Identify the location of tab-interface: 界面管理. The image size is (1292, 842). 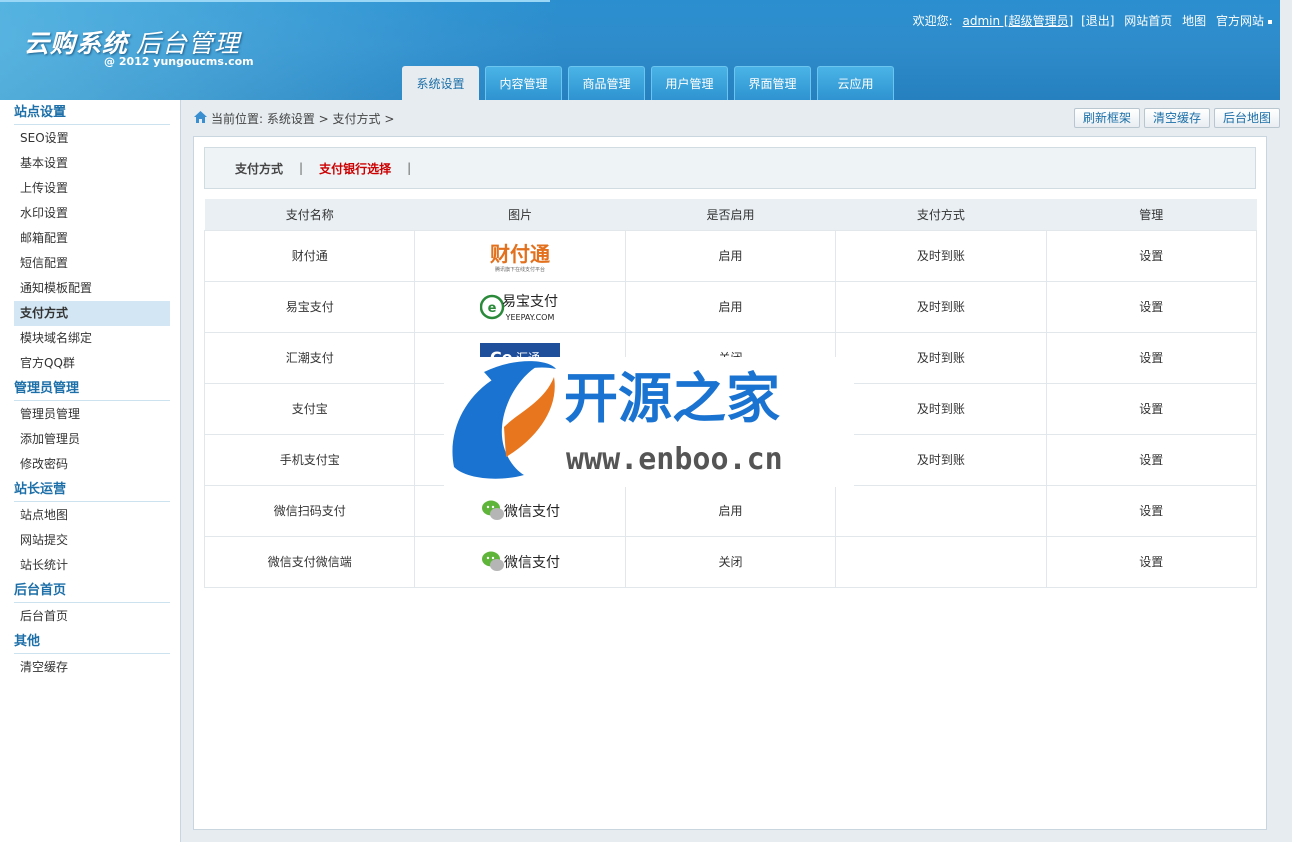
(772, 83).